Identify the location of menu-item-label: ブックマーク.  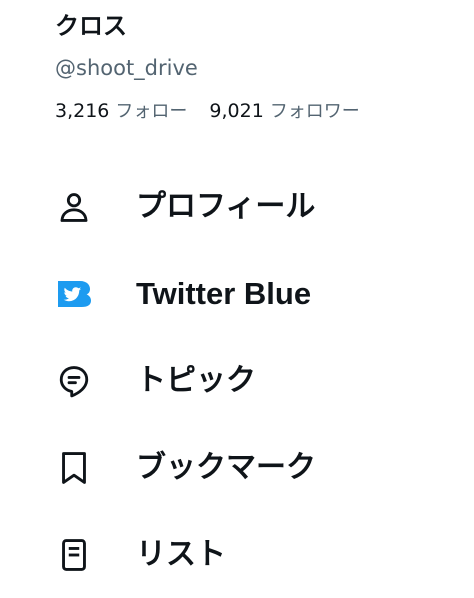
(226, 467).